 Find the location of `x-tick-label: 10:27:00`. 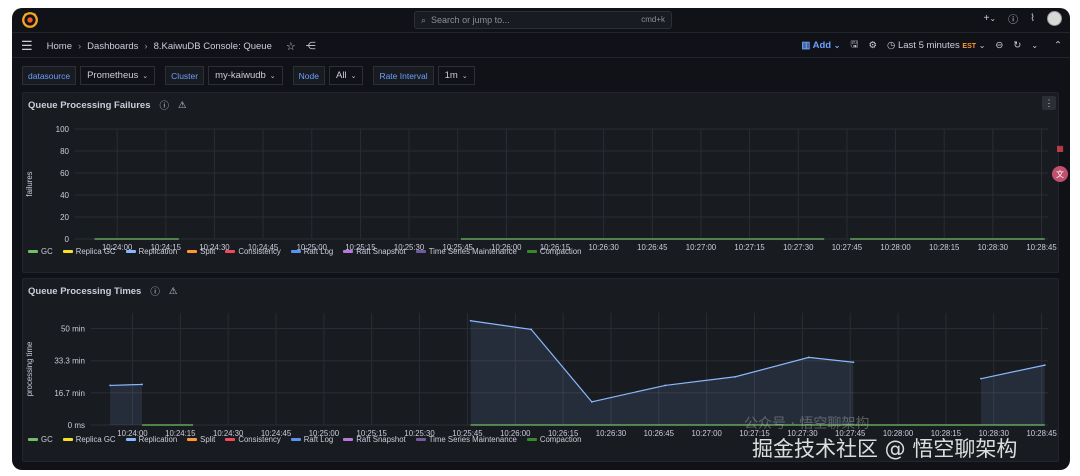

x-tick-label: 10:27:00 is located at coordinates (701, 247).